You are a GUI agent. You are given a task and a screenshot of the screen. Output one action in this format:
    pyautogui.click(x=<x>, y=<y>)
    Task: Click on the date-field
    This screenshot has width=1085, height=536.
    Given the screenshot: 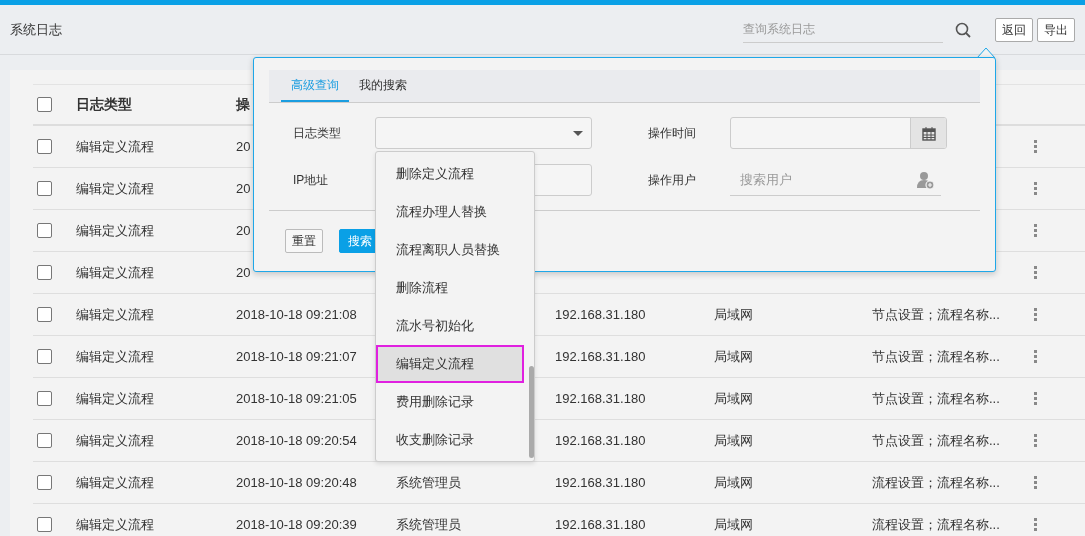 What is the action you would take?
    pyautogui.click(x=838, y=133)
    